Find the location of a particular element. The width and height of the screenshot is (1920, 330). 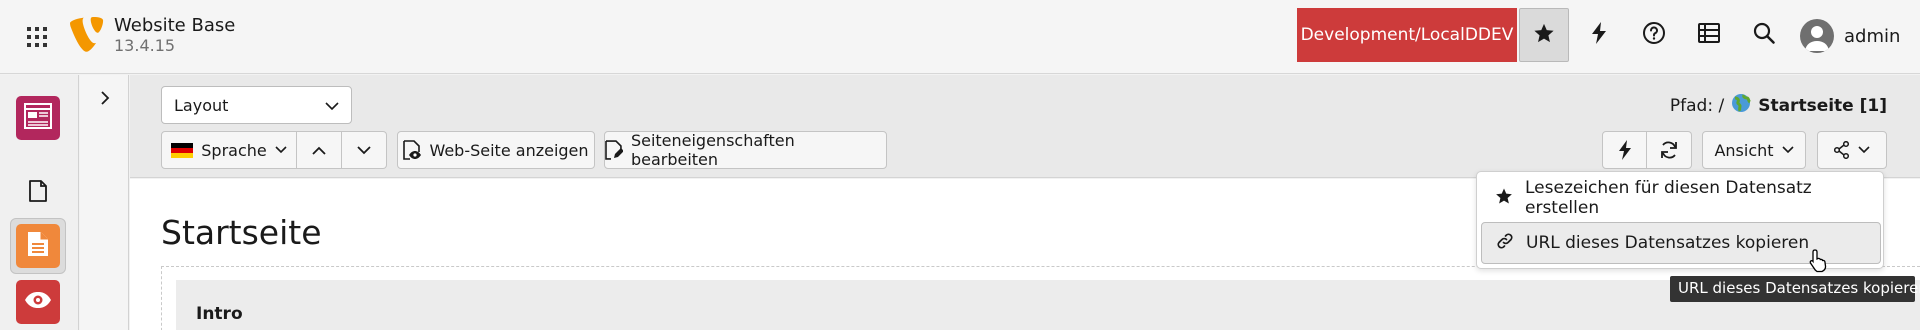

document-icon is located at coordinates (38, 193).